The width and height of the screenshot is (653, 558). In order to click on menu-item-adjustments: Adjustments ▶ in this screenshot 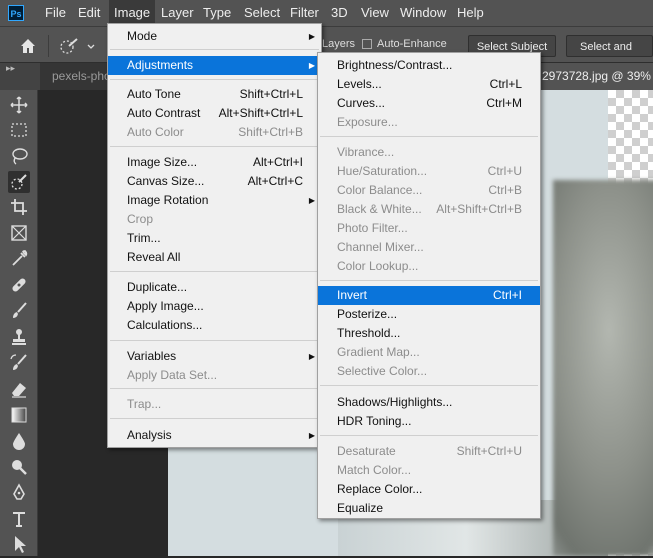, I will do `click(214, 65)`.